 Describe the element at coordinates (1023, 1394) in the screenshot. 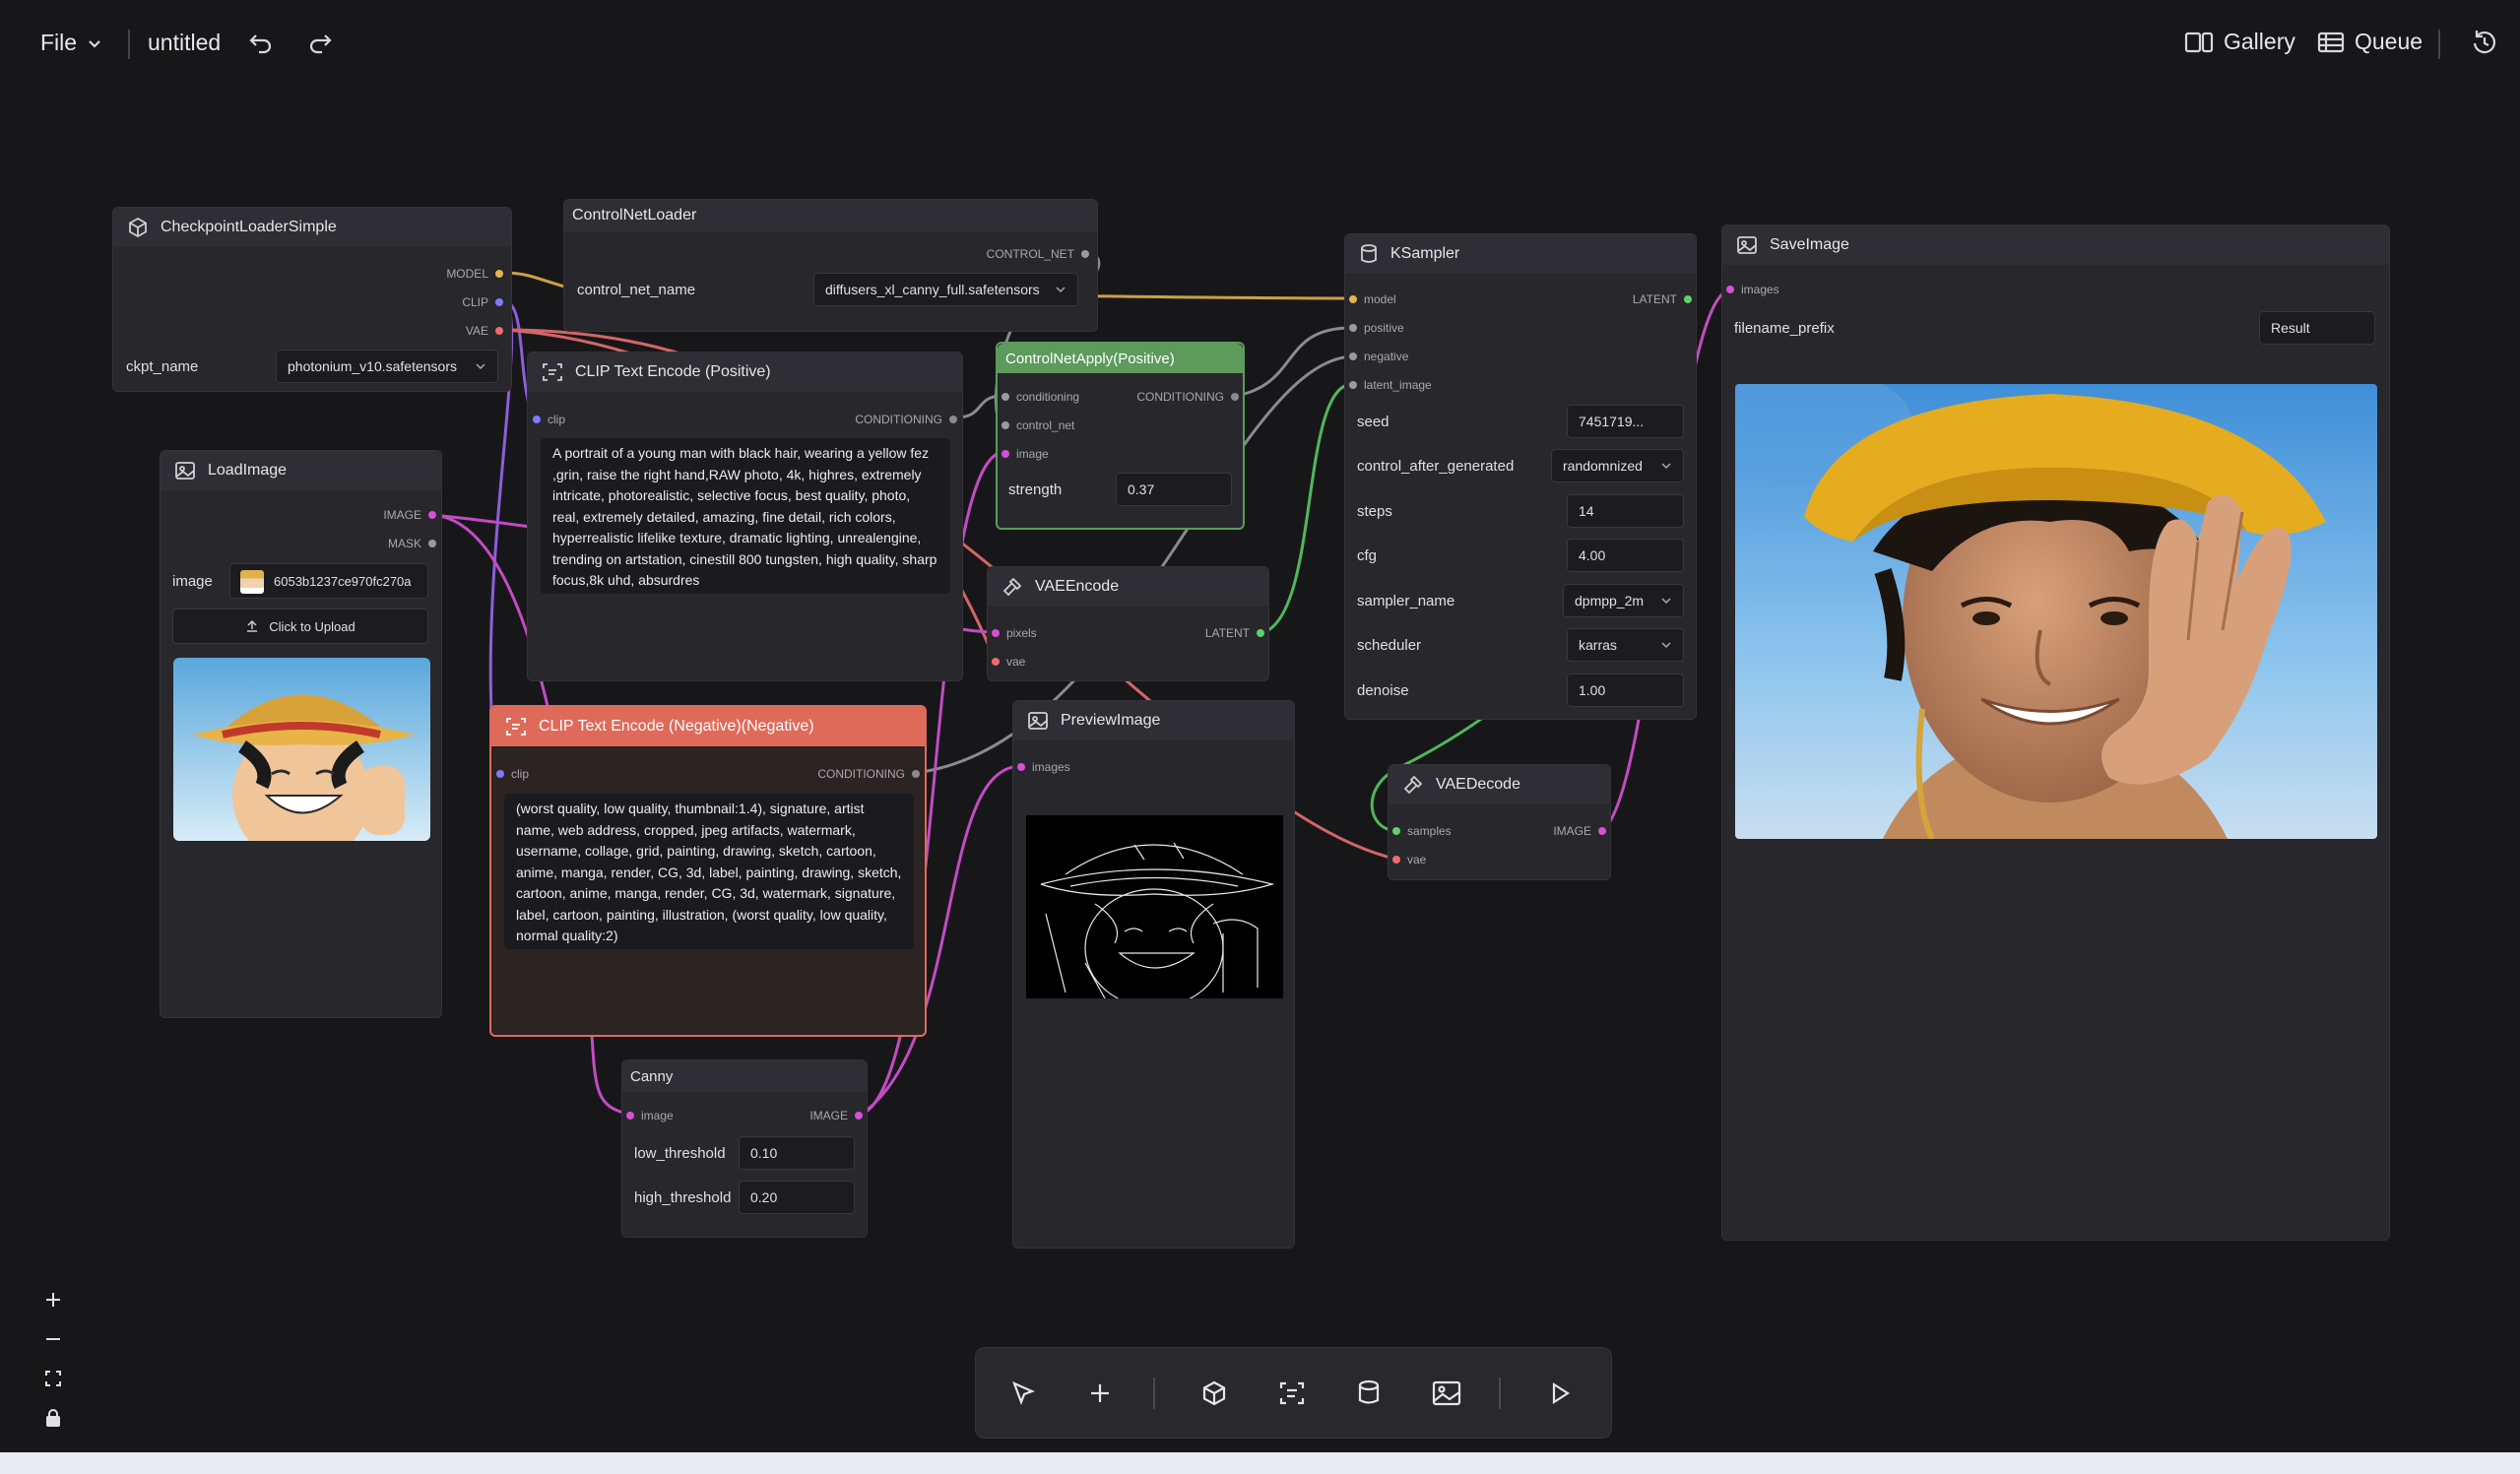

I see `select-tool-button` at that location.